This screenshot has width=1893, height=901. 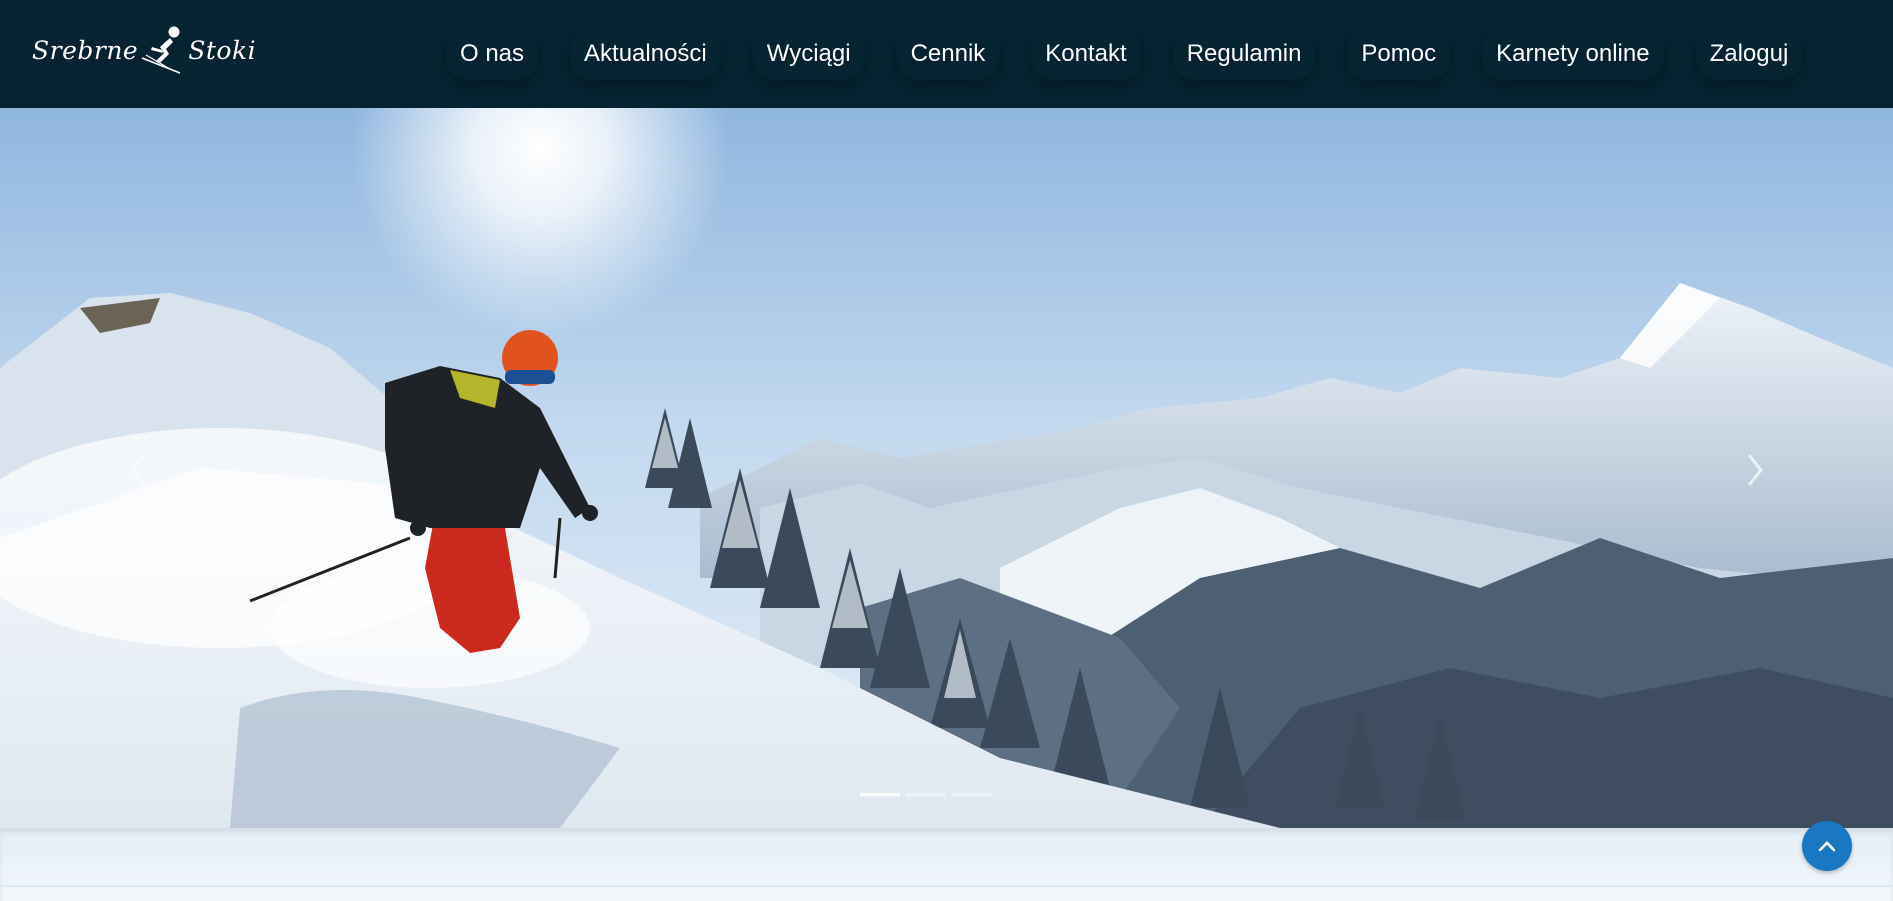 What do you see at coordinates (222, 50) in the screenshot?
I see `logo-word-right: Stoki` at bounding box center [222, 50].